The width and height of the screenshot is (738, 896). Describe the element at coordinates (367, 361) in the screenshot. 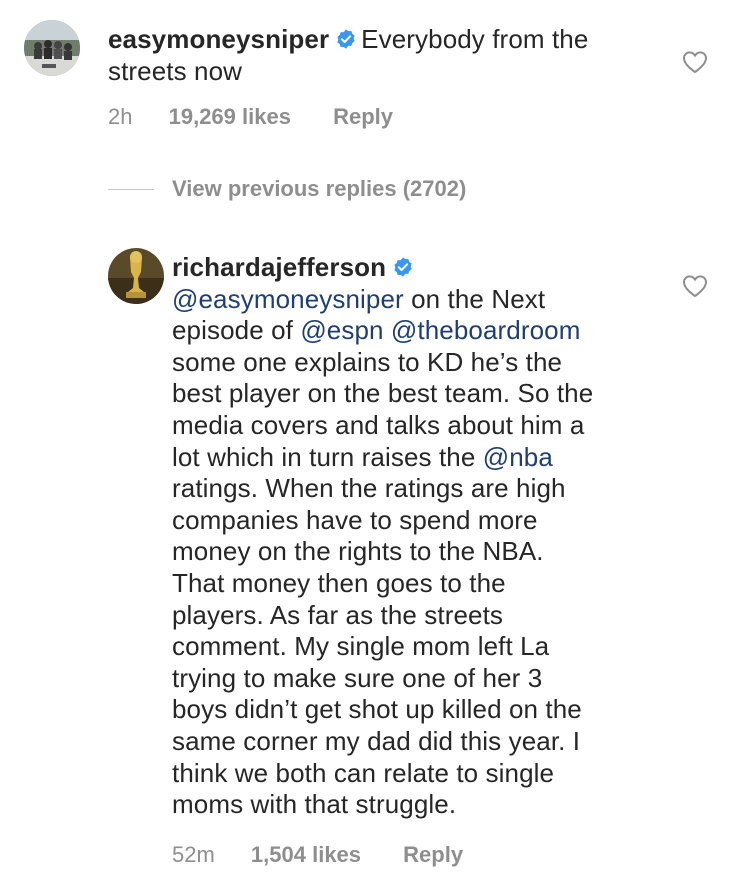

I see `comment-body-line: some one explains to KD he’s the` at that location.